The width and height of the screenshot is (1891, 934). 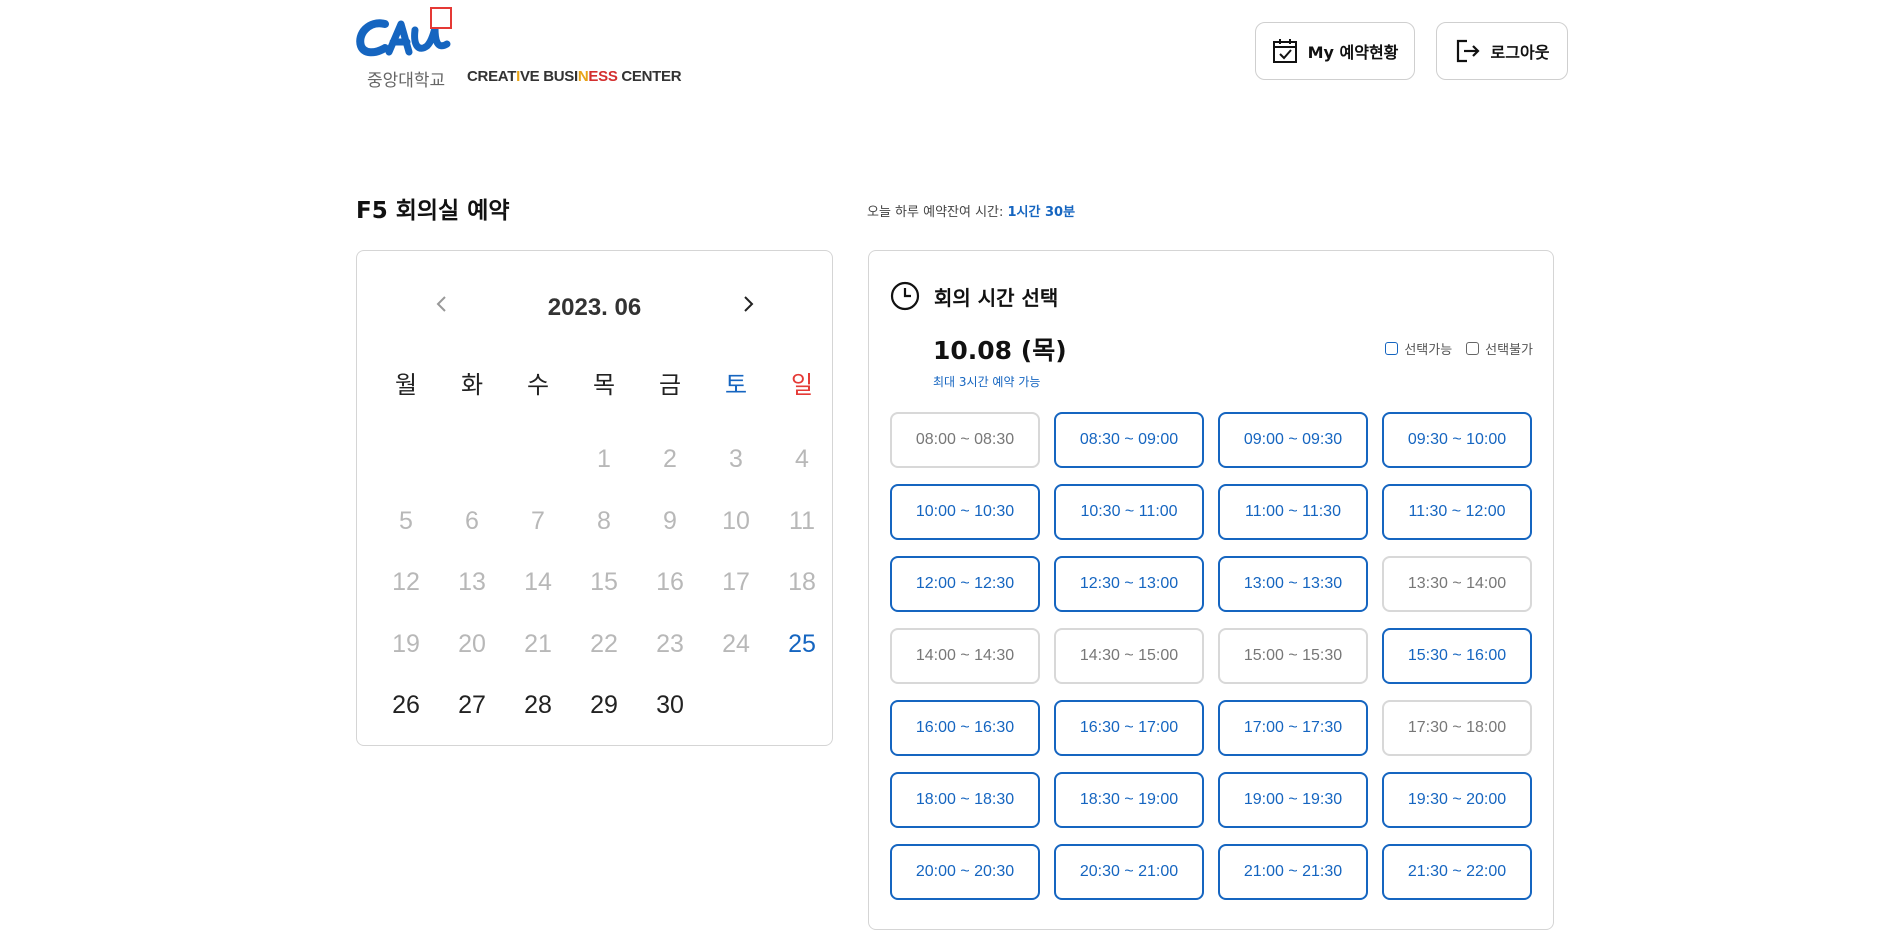 What do you see at coordinates (1392, 348) in the screenshot?
I see `available-swatch` at bounding box center [1392, 348].